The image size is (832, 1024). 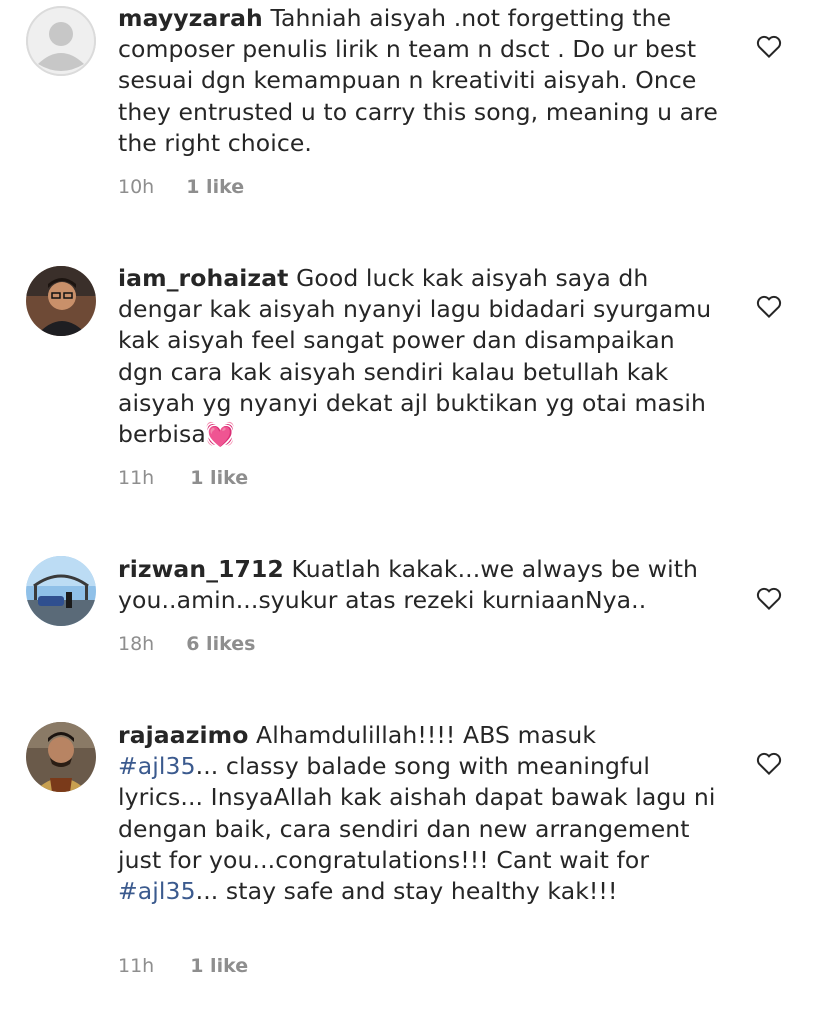 I want to click on comment-username: rizwan_1712, so click(x=201, y=569).